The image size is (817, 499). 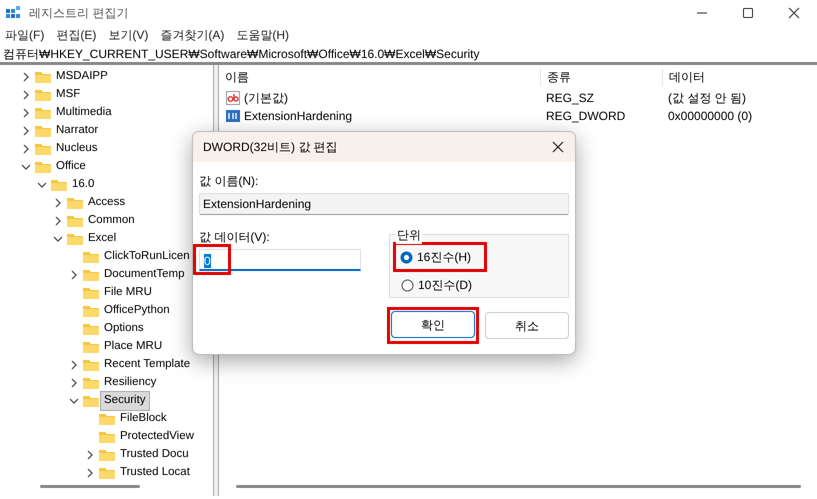 What do you see at coordinates (601, 77) in the screenshot?
I see `column-header: 종류` at bounding box center [601, 77].